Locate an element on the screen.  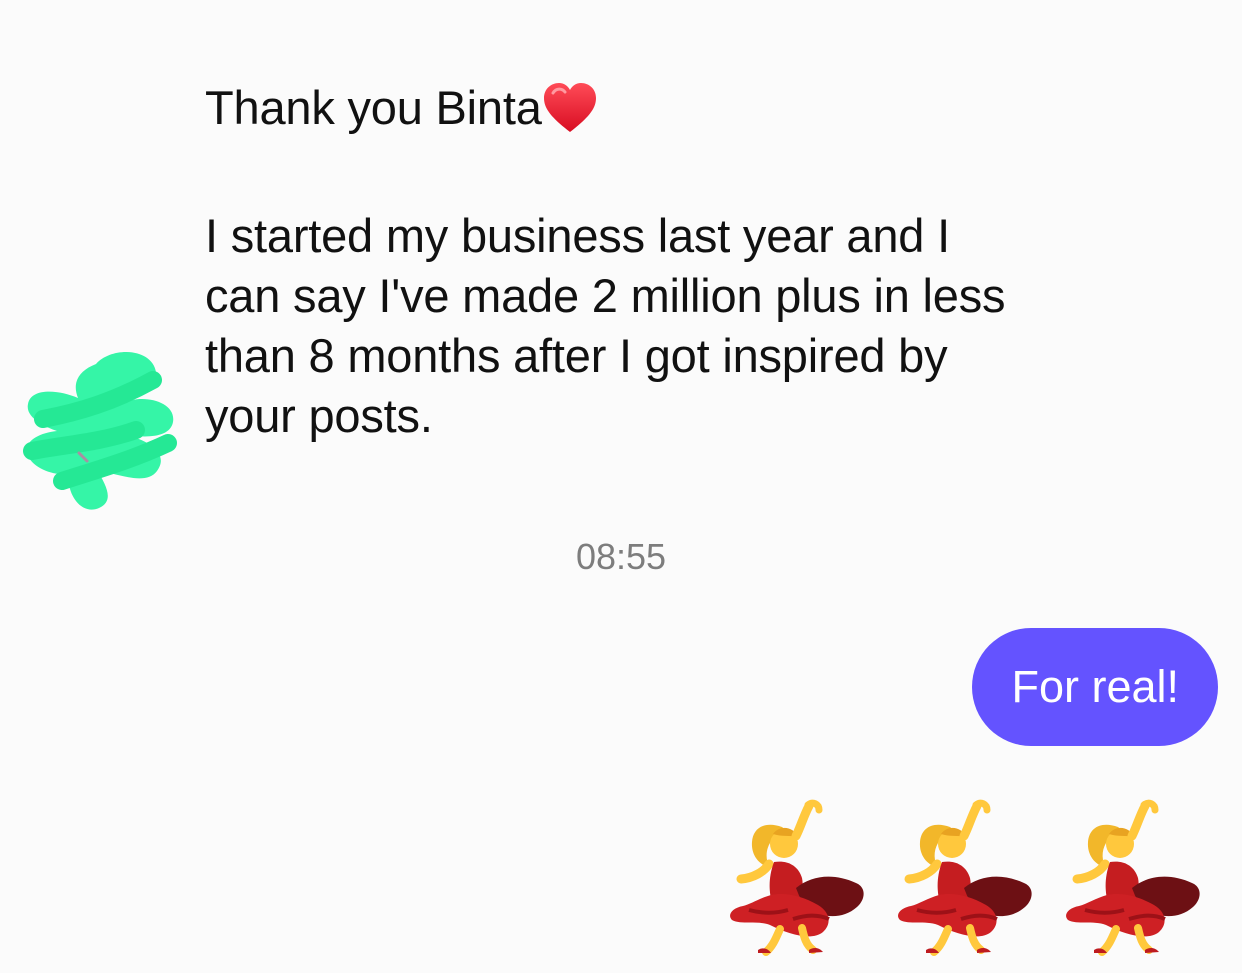
outgoing-message-bubble: For real! is located at coordinates (1095, 687).